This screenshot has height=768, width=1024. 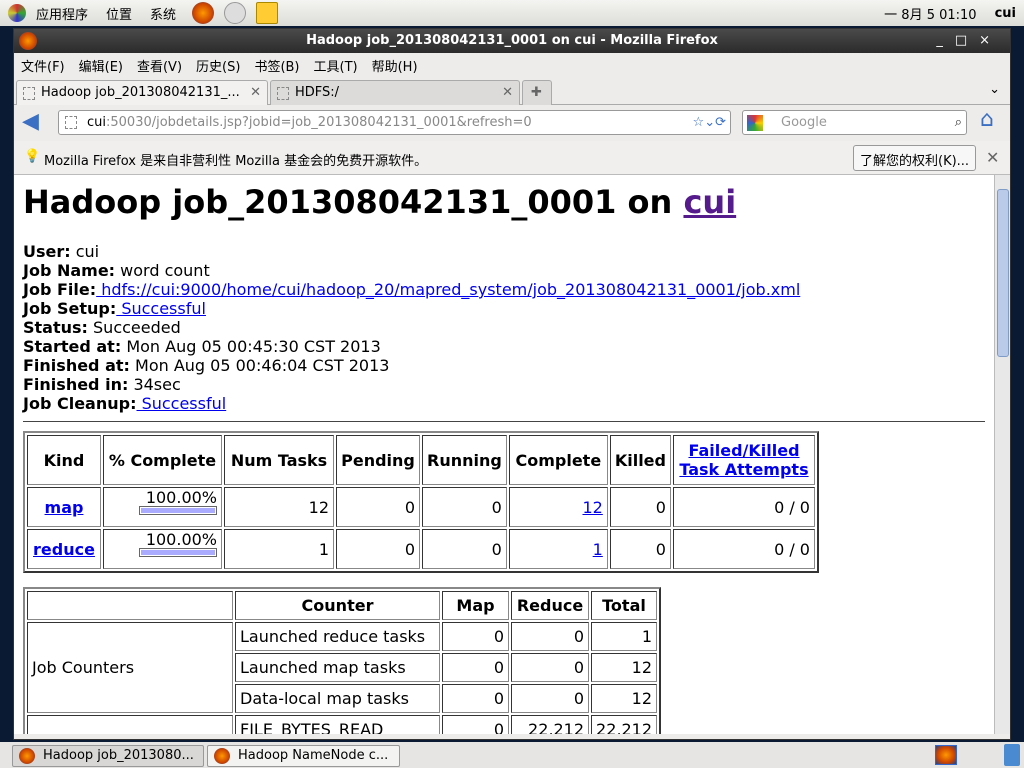 I want to click on tab-hdfs: HDFS:/ ✕, so click(x=395, y=92).